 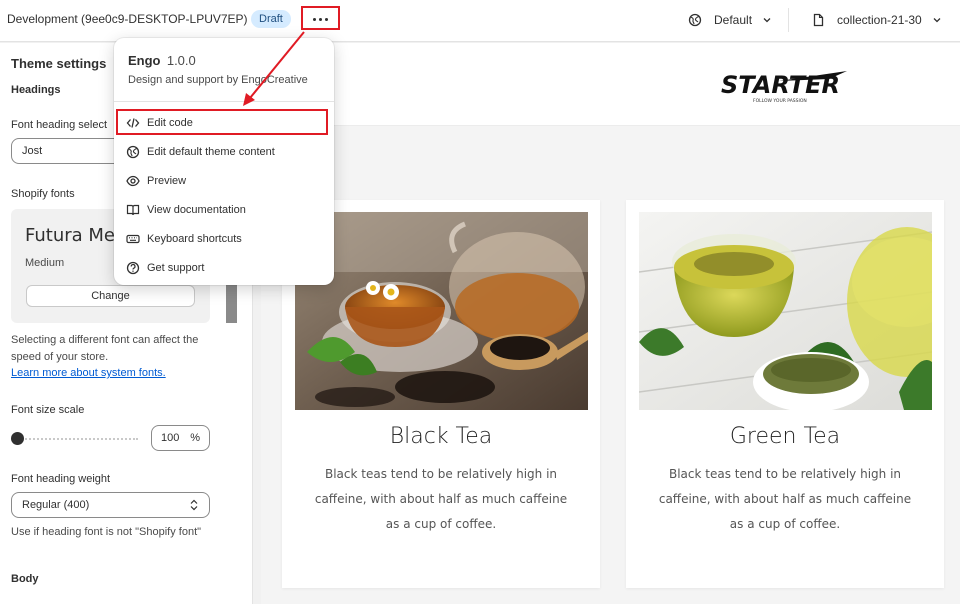 What do you see at coordinates (224, 123) in the screenshot?
I see `menu-item-edit-code: Edit code` at bounding box center [224, 123].